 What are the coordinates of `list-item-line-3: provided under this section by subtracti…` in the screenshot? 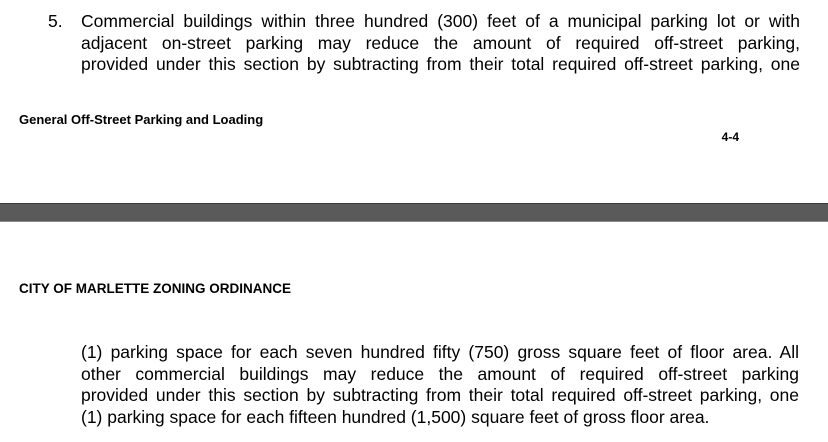 It's located at (440, 64).